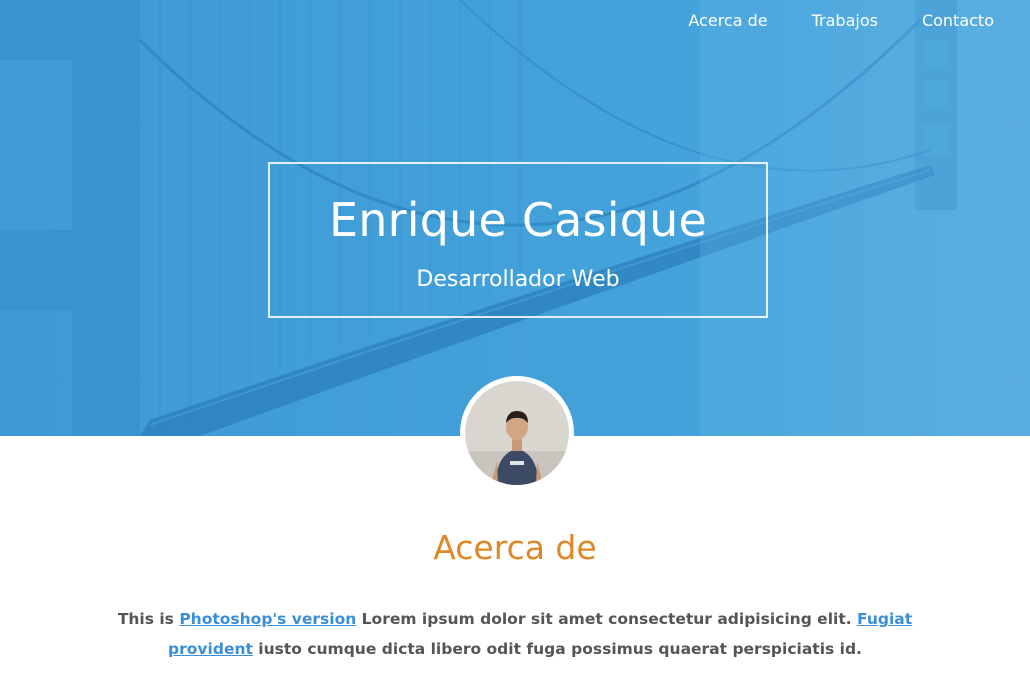 The width and height of the screenshot is (1030, 685). Describe the element at coordinates (518, 279) in the screenshot. I see `hero-role: Desarrollador Web` at that location.